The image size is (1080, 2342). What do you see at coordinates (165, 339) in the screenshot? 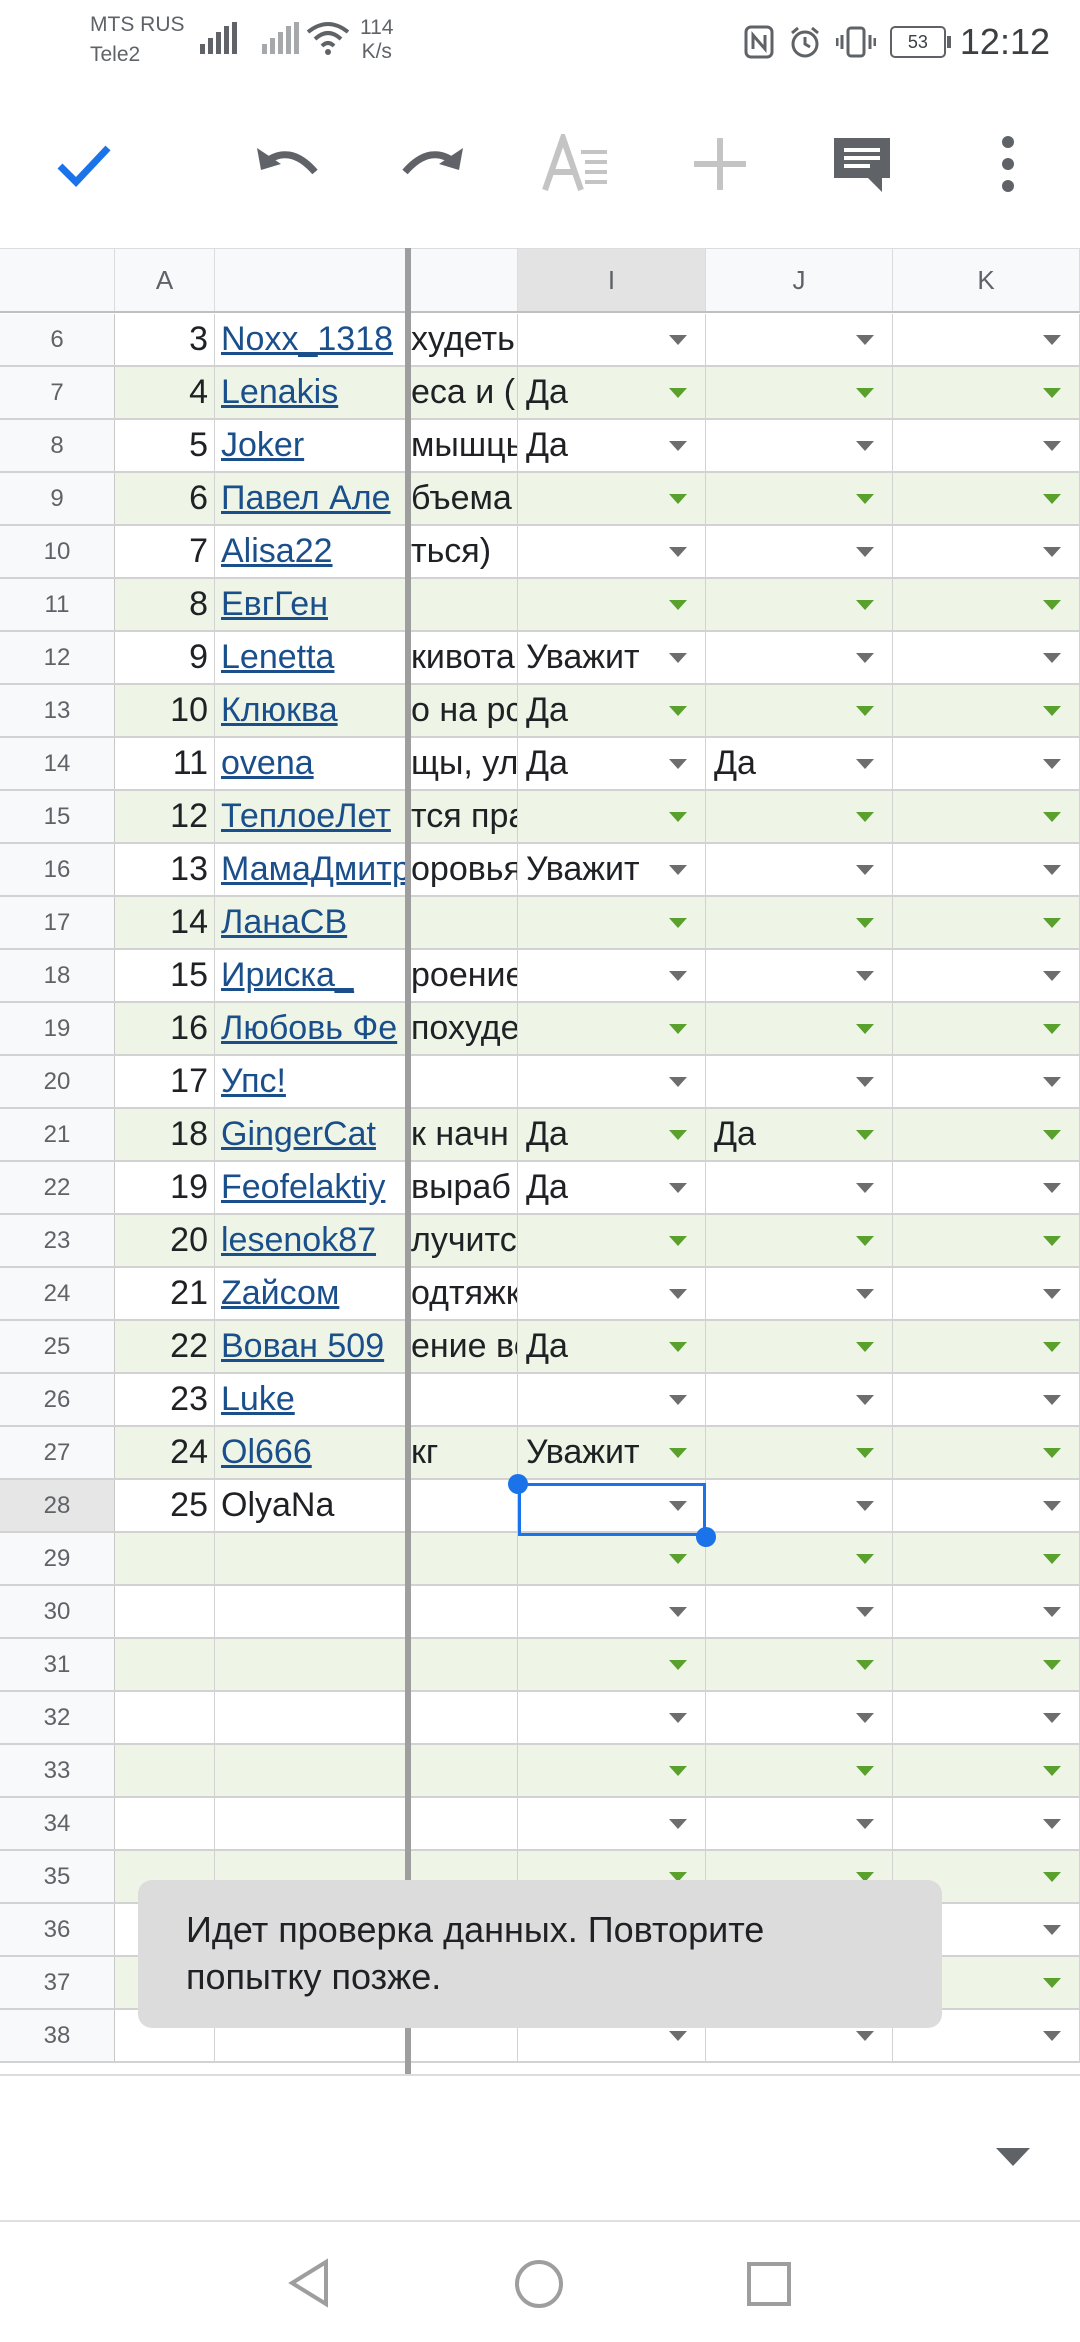
I see `cell-a: 3` at bounding box center [165, 339].